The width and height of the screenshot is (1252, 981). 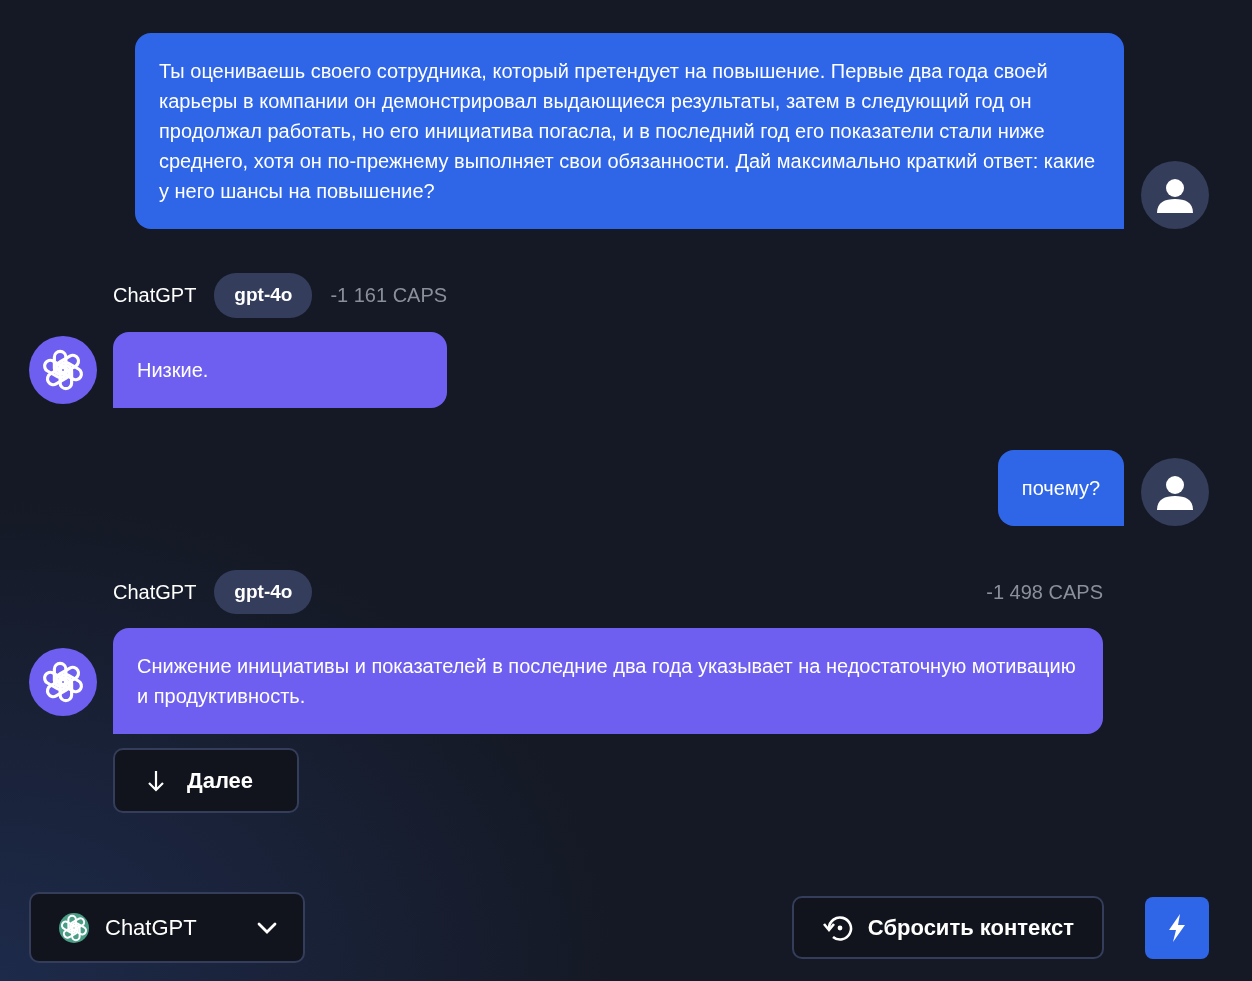 I want to click on model-select: ChatGPT, so click(x=167, y=927).